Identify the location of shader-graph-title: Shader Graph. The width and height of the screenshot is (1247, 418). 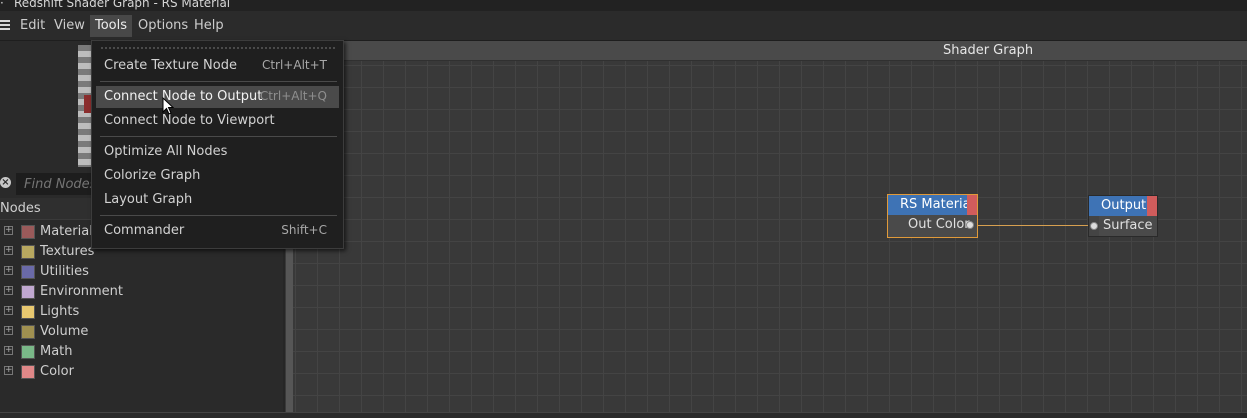
(988, 50).